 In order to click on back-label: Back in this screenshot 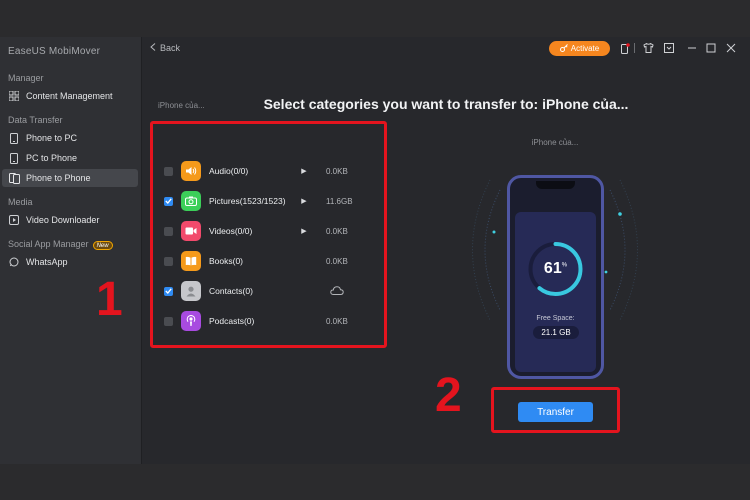, I will do `click(170, 48)`.